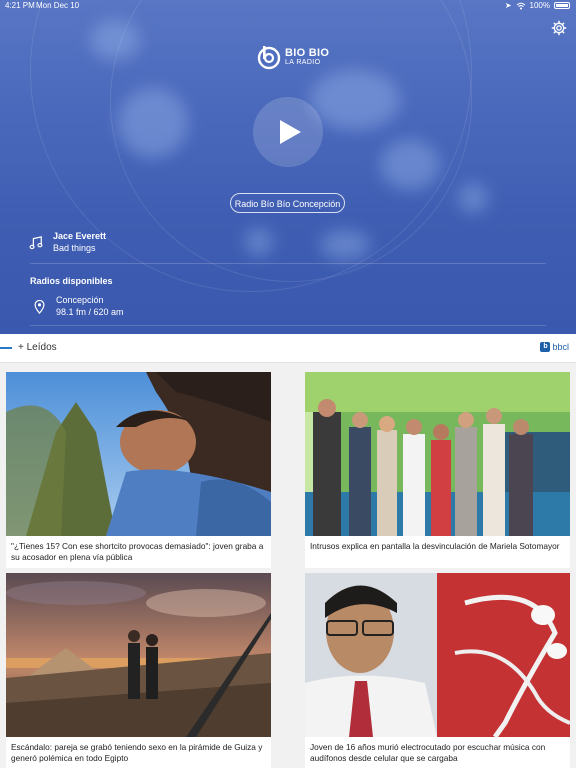  Describe the element at coordinates (559, 28) in the screenshot. I see `gear-icon` at that location.